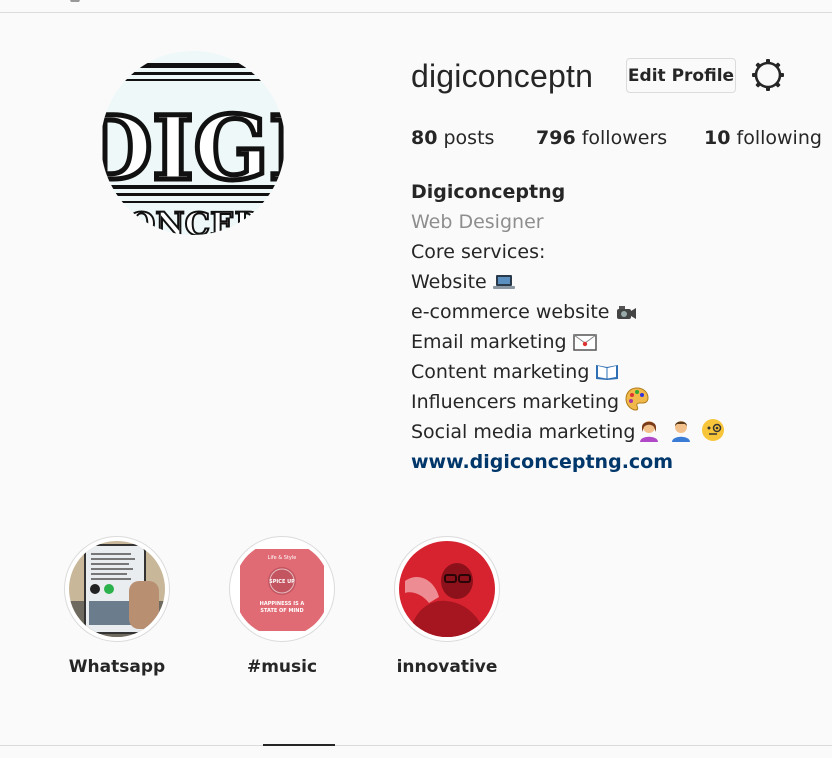 This screenshot has height=758, width=832. I want to click on highlight-whatsapp: Whatsapp, so click(117, 606).